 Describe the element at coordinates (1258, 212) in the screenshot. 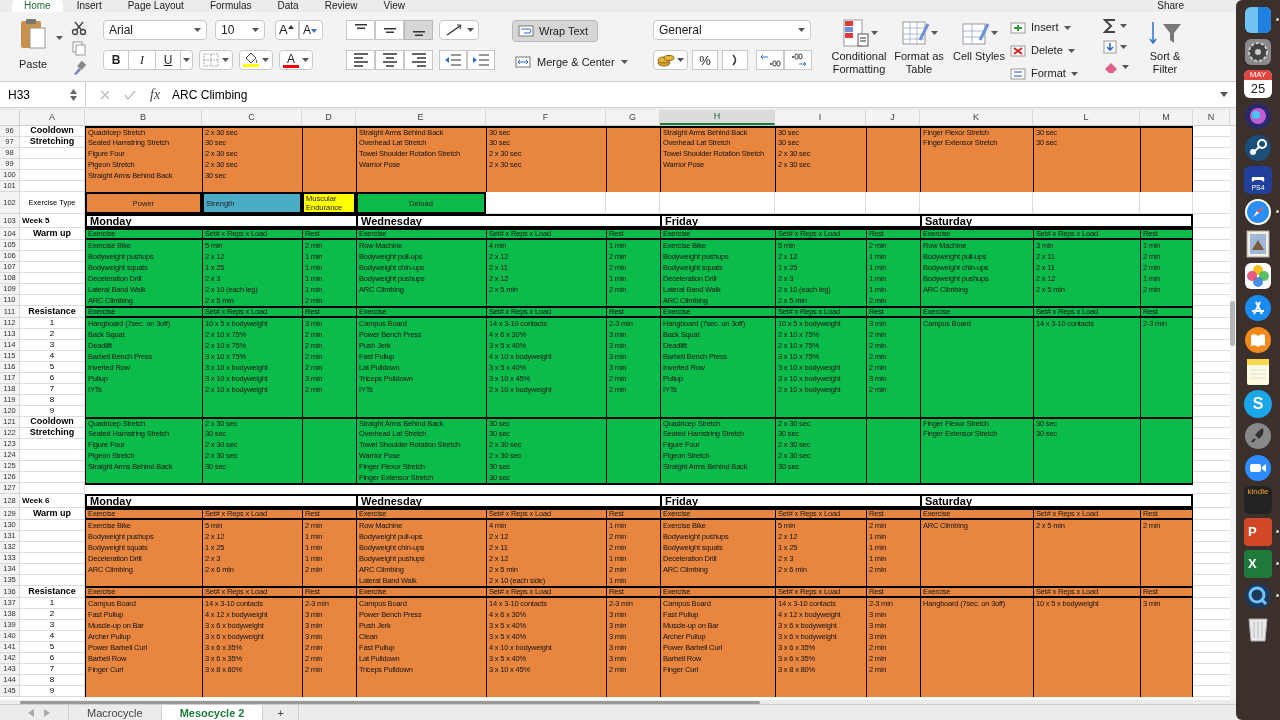

I see `compass-icon` at that location.